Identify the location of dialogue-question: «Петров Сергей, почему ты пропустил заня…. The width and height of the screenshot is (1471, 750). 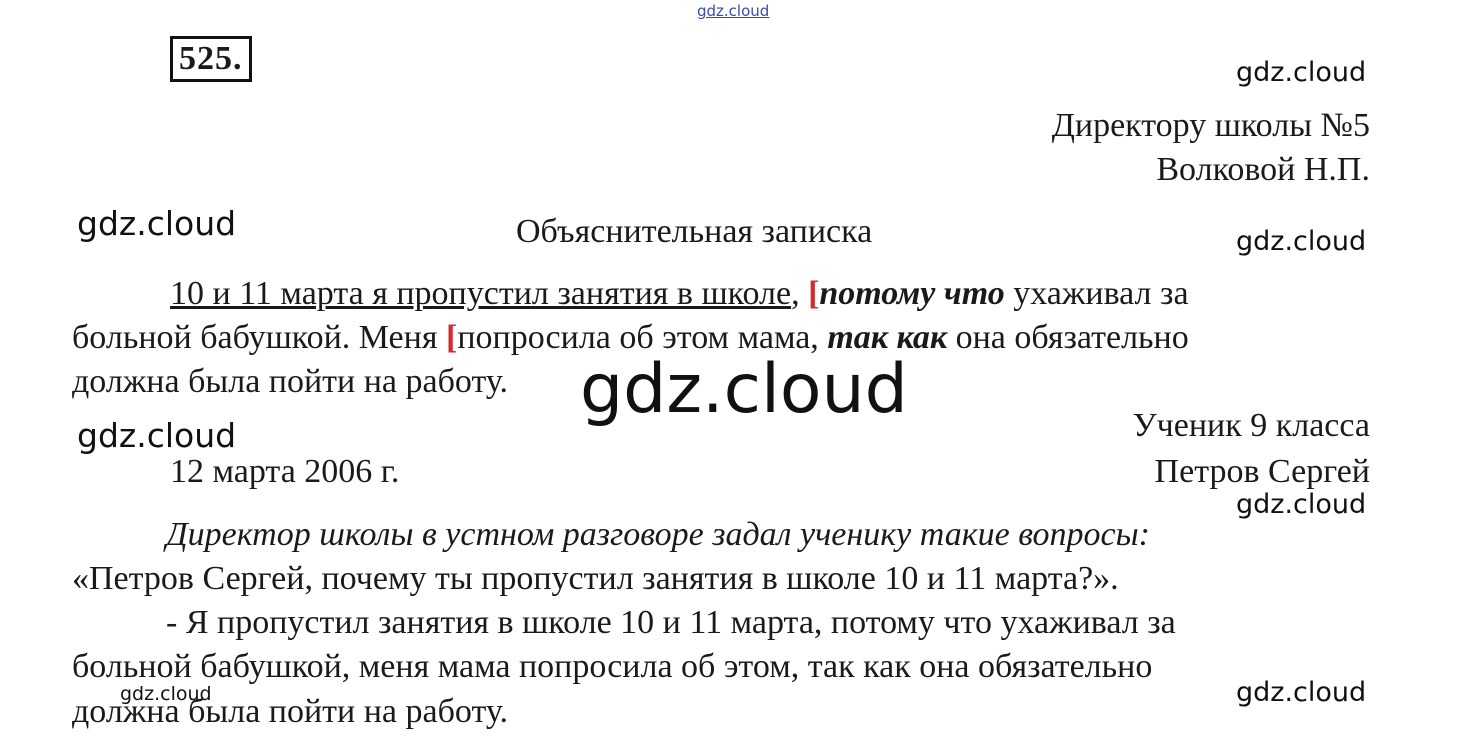
(595, 578).